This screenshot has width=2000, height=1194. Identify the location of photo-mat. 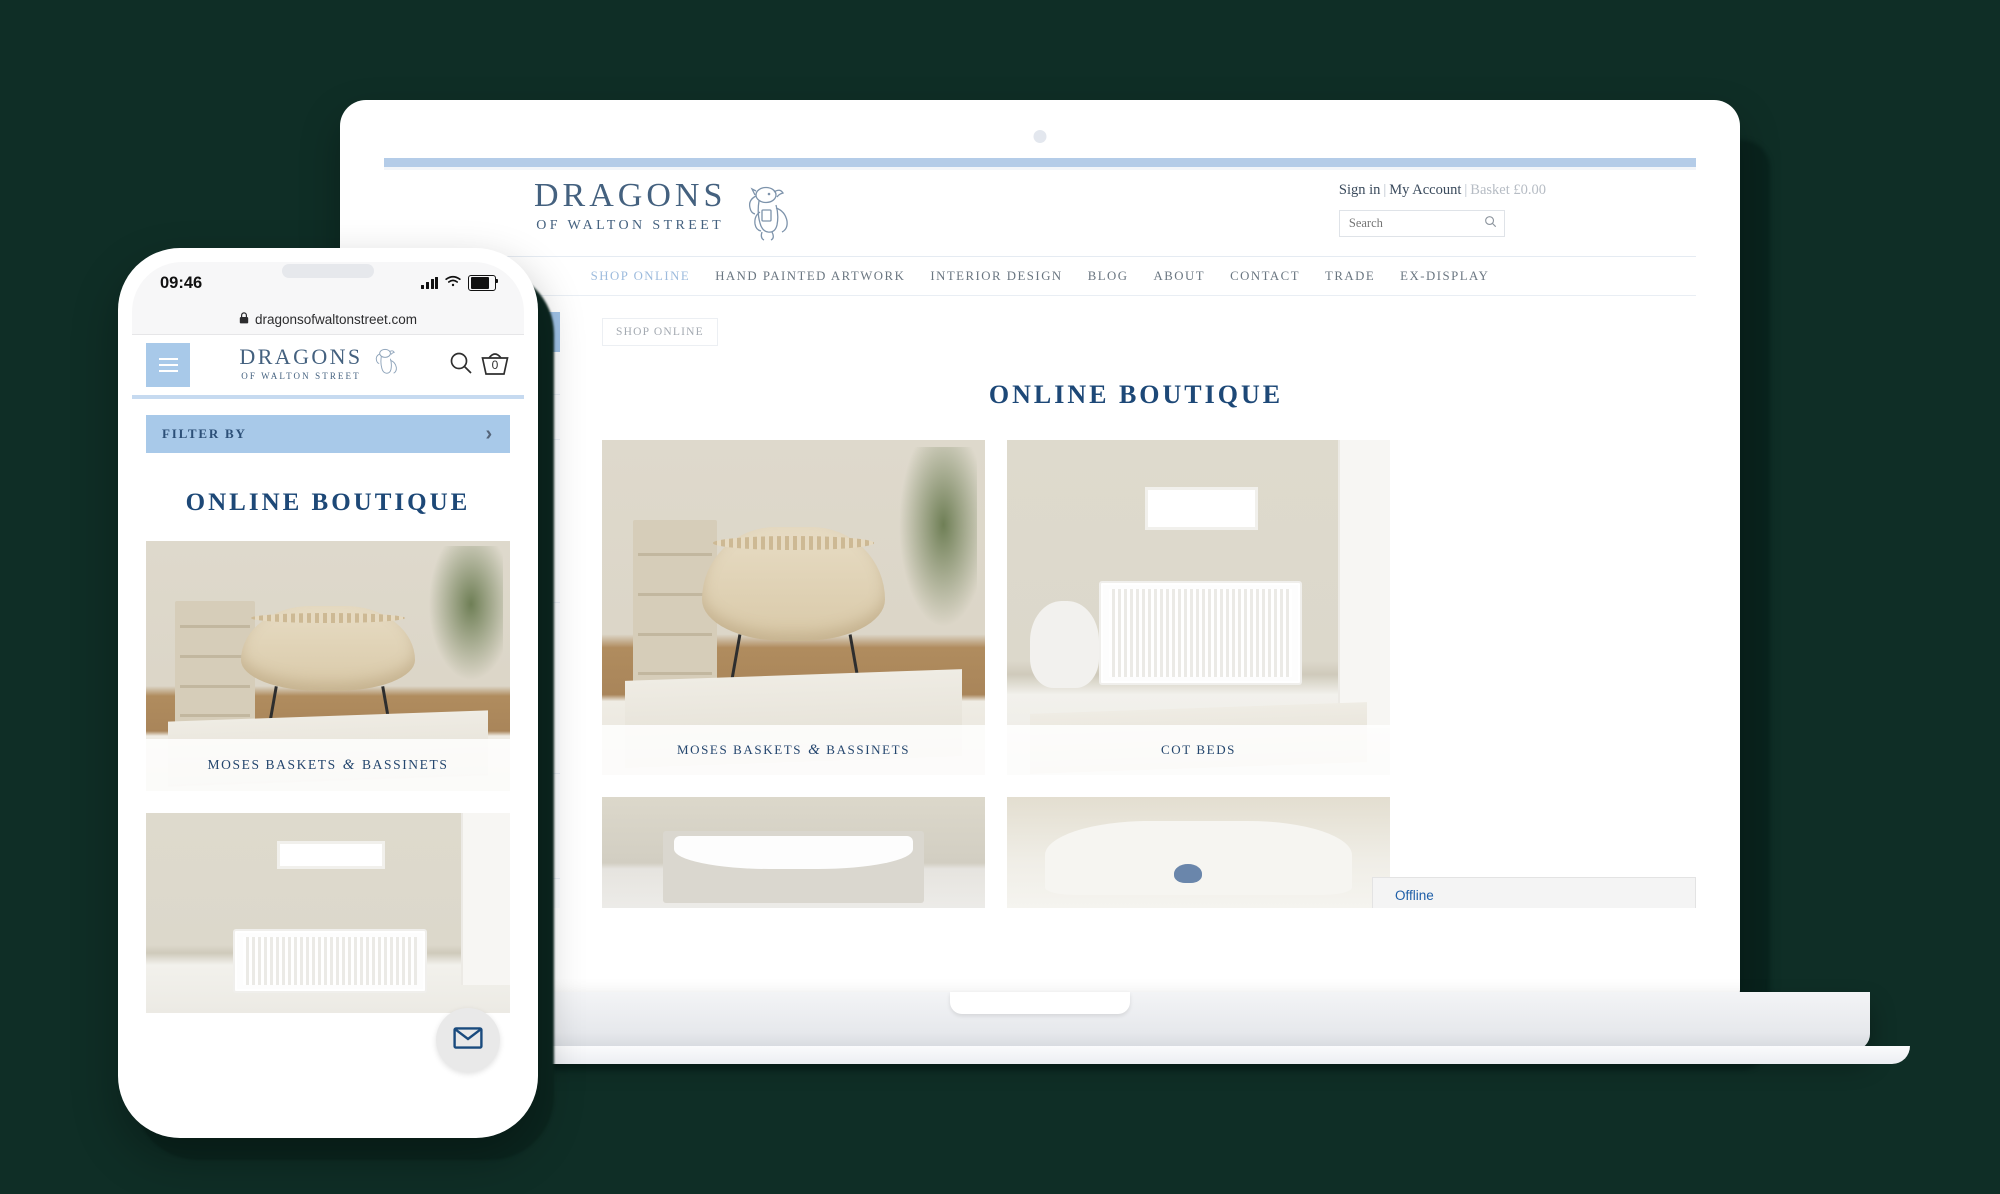
(1198, 858).